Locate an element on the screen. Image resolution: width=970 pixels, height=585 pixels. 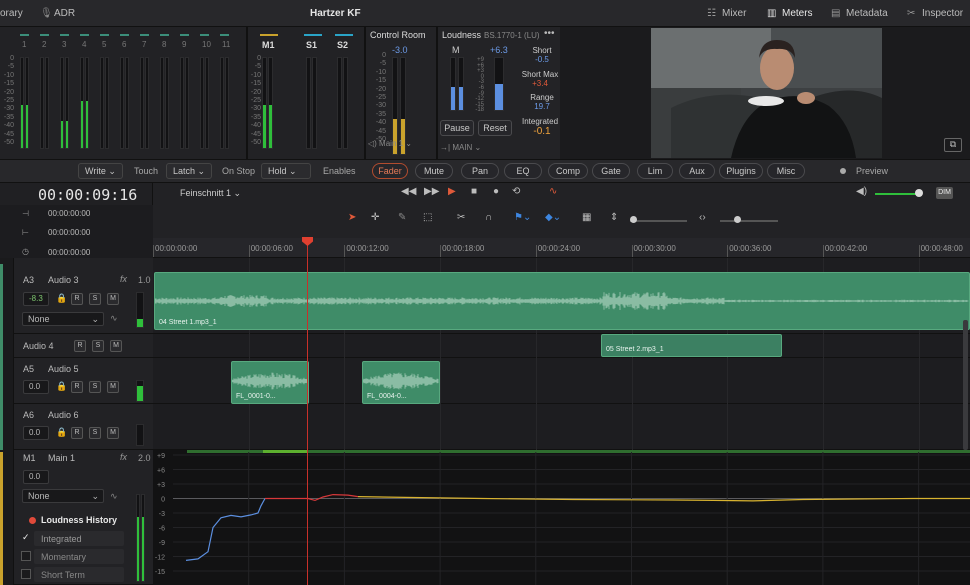
short-term-option-label: Short Term is located at coordinates (63, 575).